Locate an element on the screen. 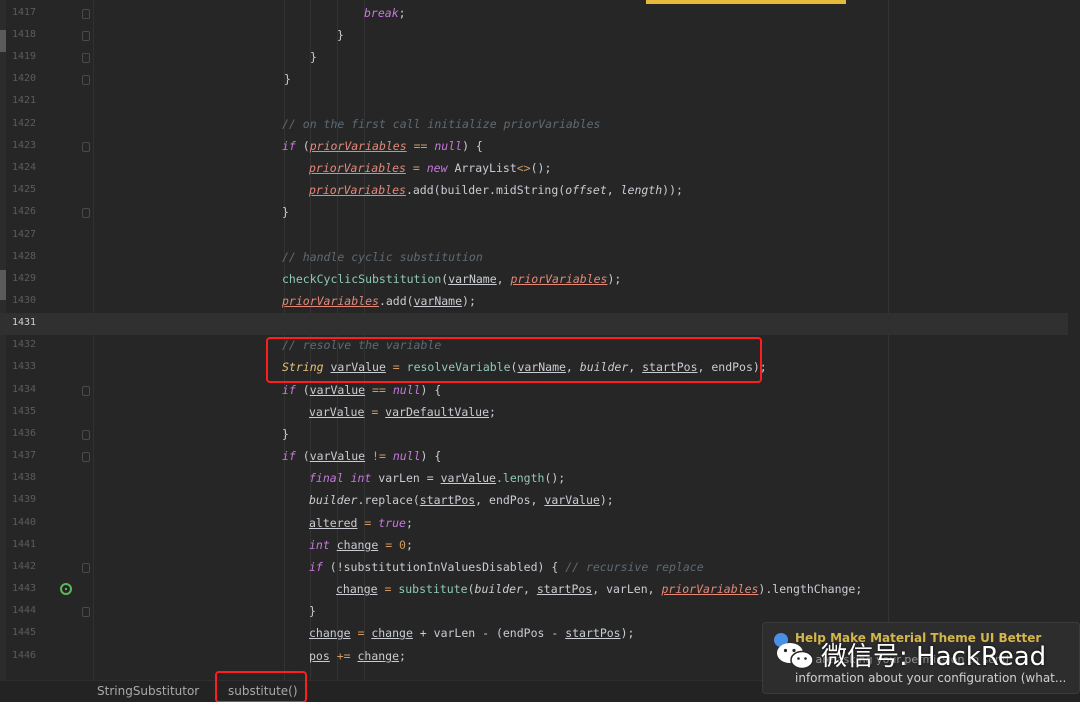 The image size is (1080, 702). code-line: 1423 if (priorVariables == null) { is located at coordinates (540, 147).